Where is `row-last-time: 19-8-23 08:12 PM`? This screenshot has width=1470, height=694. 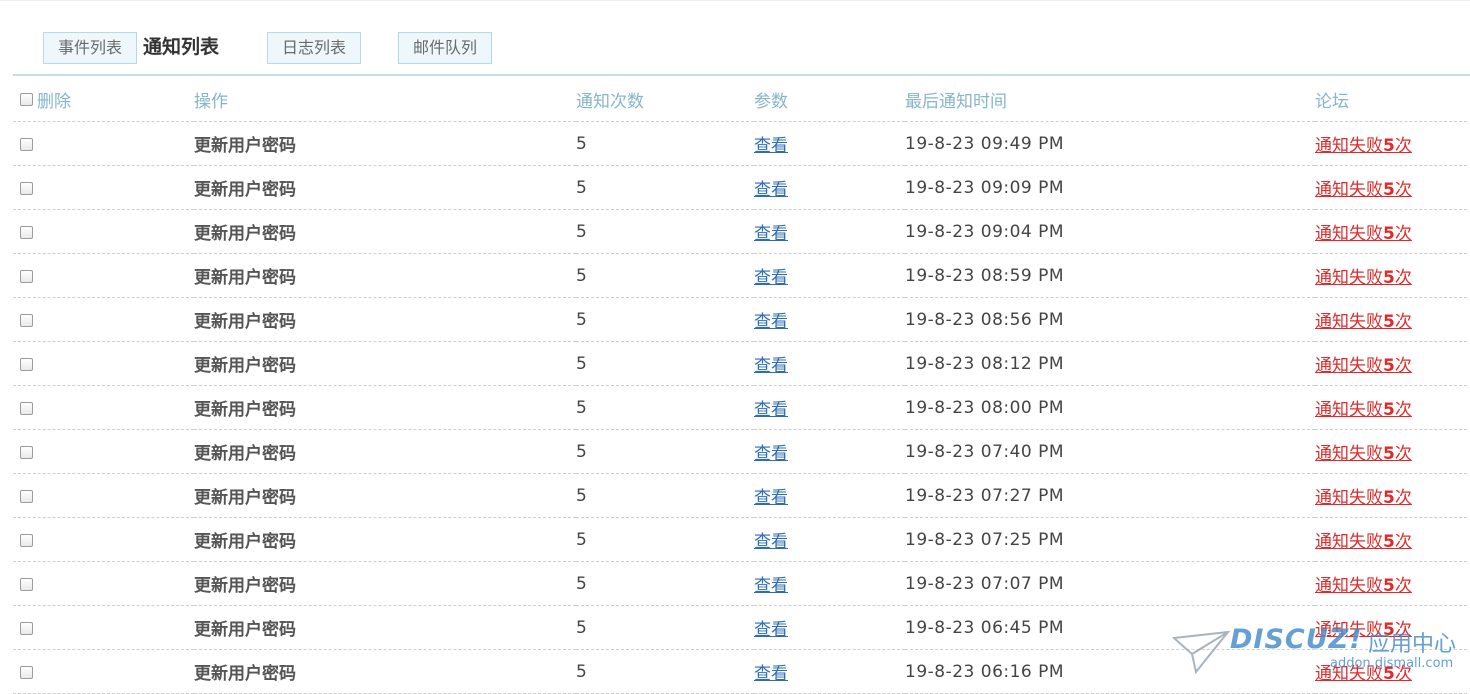
row-last-time: 19-8-23 08:12 PM is located at coordinates (1110, 363).